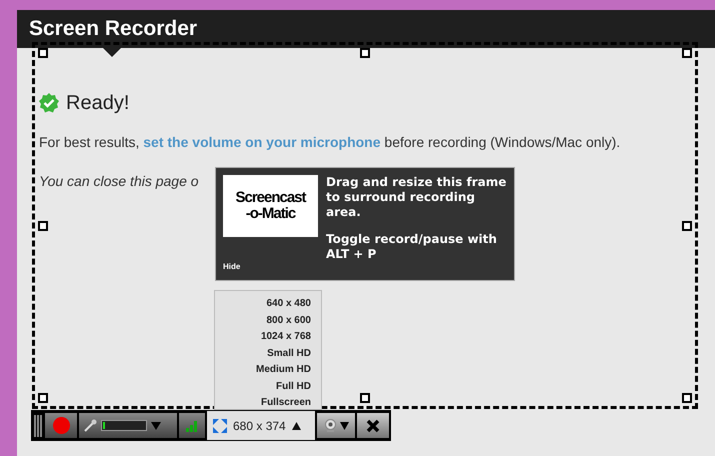  I want to click on status-title: Ready!, so click(98, 103).